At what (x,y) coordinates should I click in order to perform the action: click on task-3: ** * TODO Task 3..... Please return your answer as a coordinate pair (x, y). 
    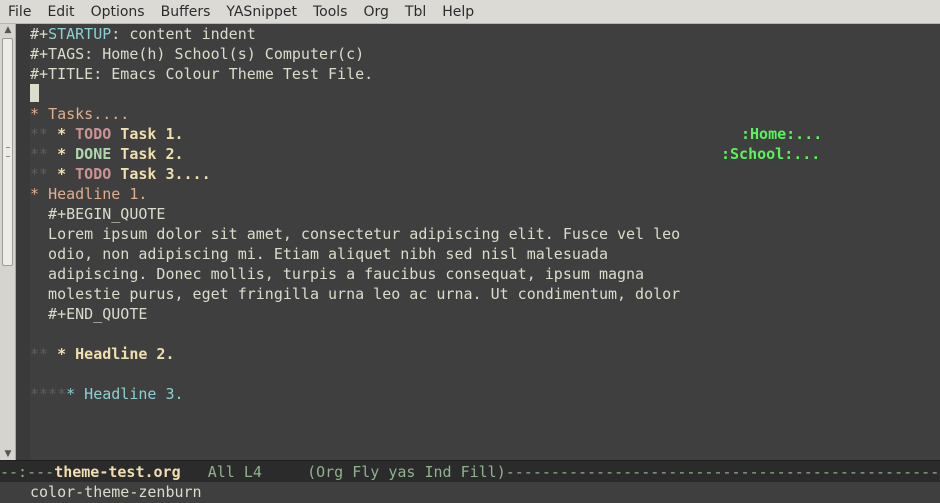
    Looking at the image, I should click on (480, 174).